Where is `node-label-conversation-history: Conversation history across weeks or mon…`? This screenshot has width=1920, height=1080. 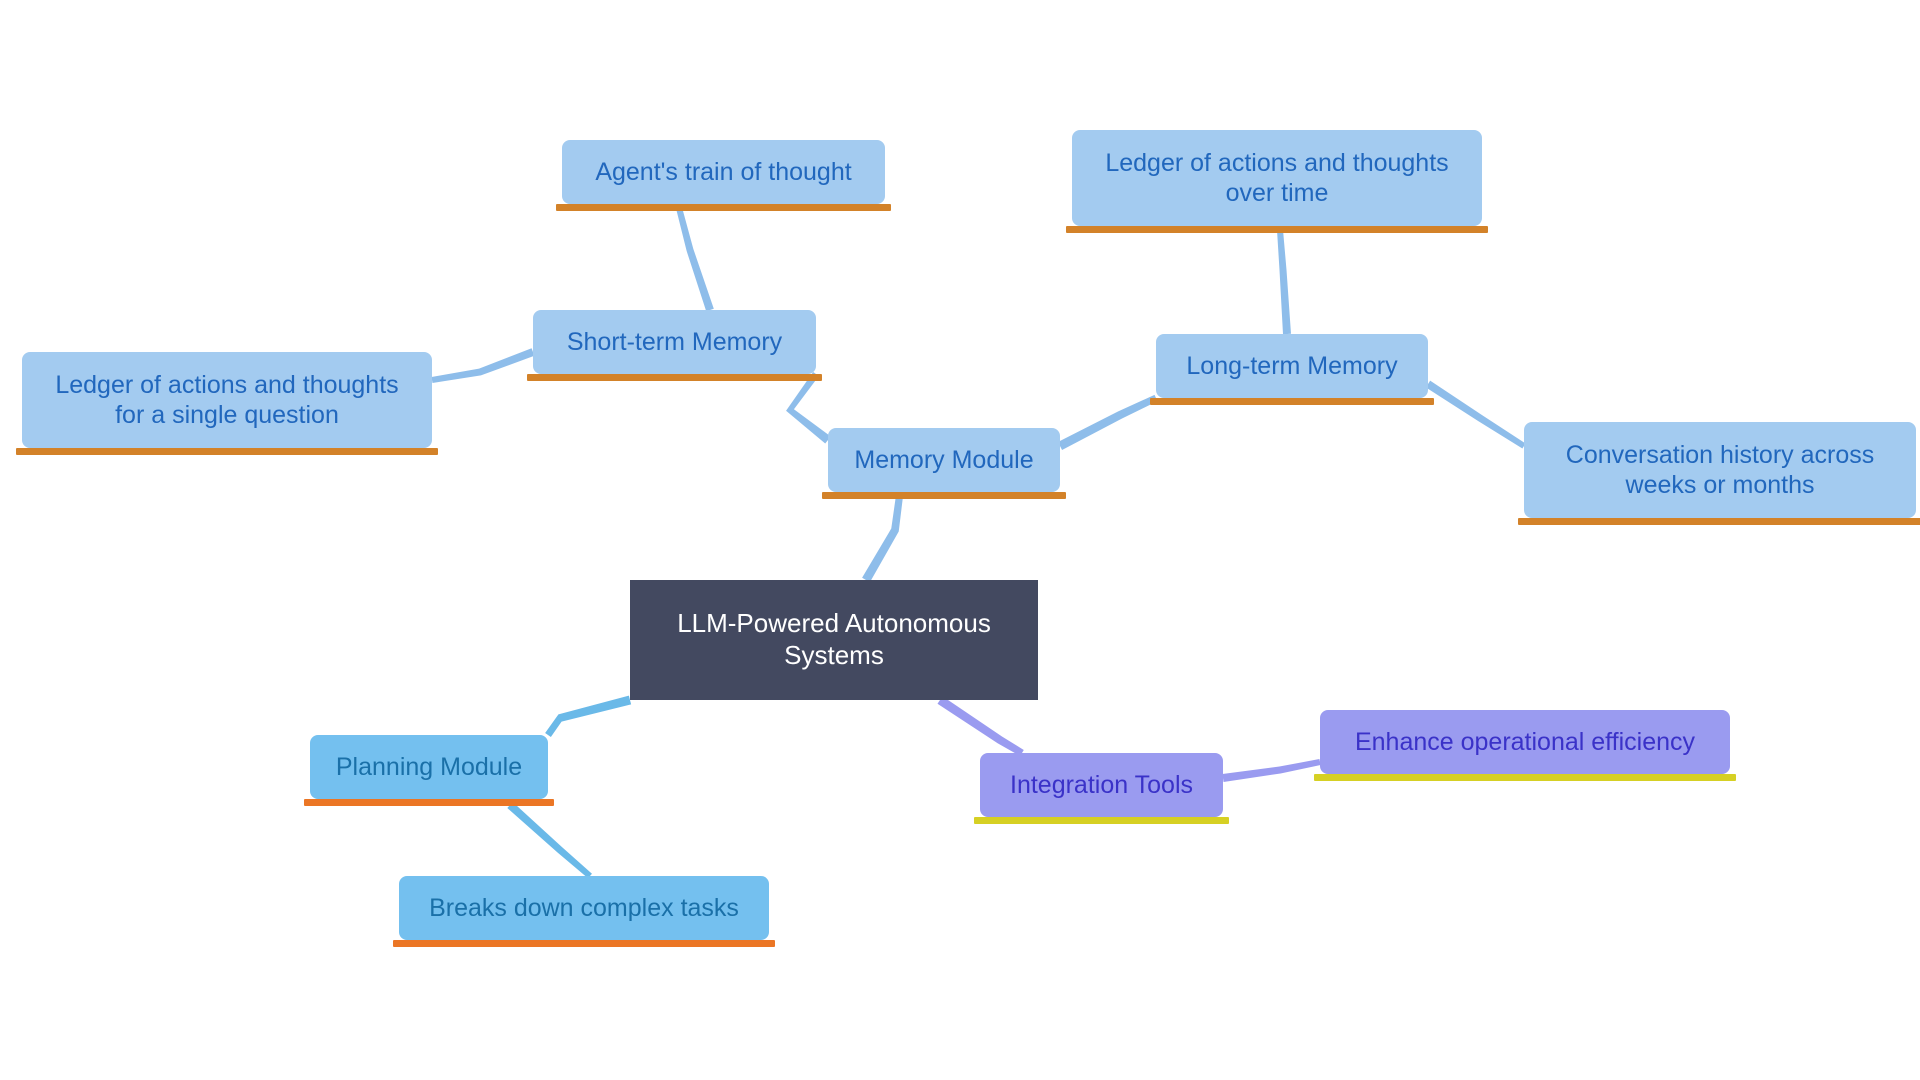
node-label-conversation-history: Conversation history across weeks or mon… is located at coordinates (1720, 470).